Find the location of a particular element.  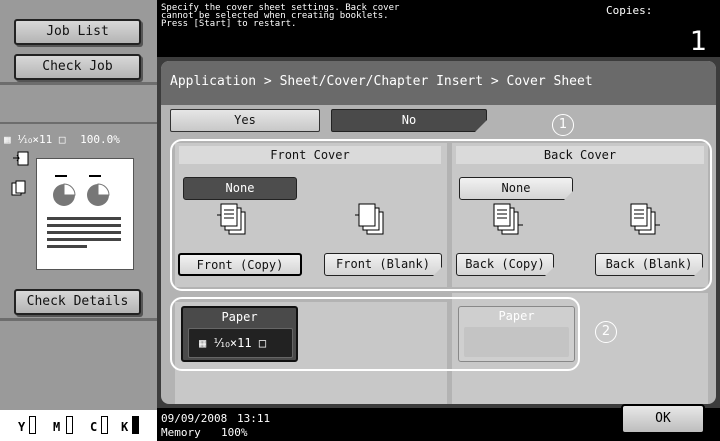

yes-button: Yes is located at coordinates (245, 120).